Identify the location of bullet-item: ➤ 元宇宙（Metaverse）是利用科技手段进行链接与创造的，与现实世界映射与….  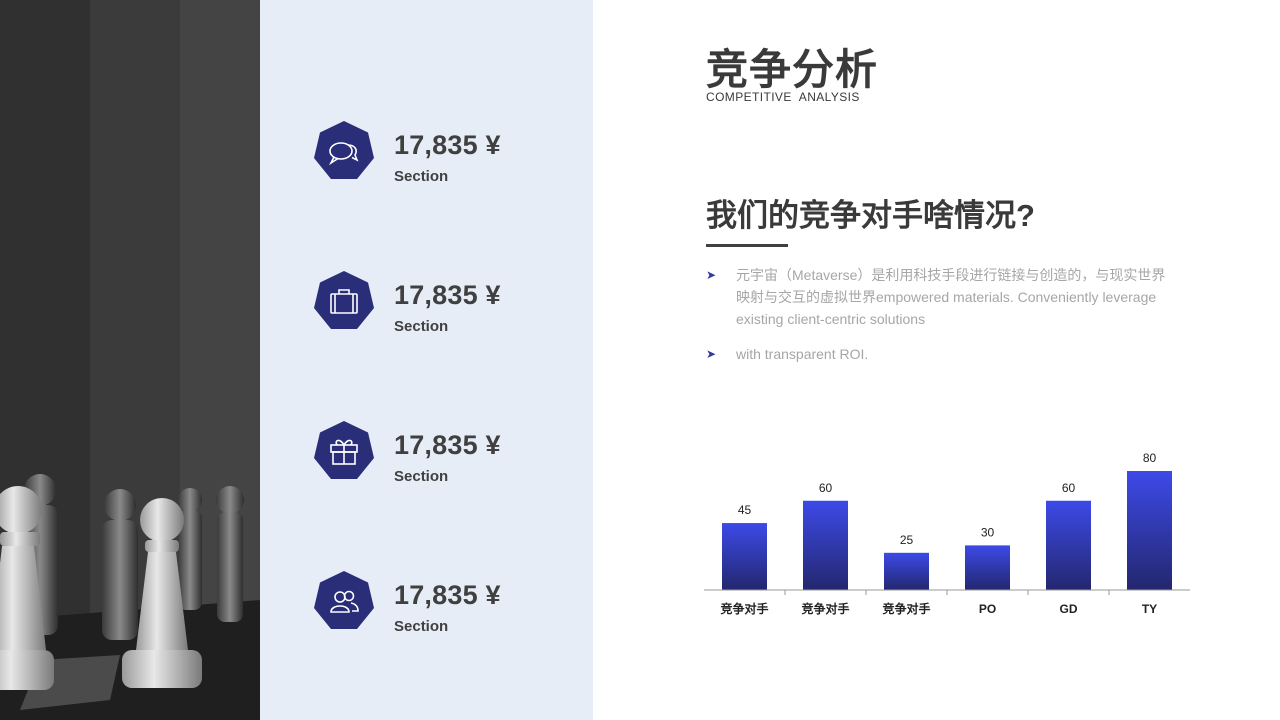
(941, 297).